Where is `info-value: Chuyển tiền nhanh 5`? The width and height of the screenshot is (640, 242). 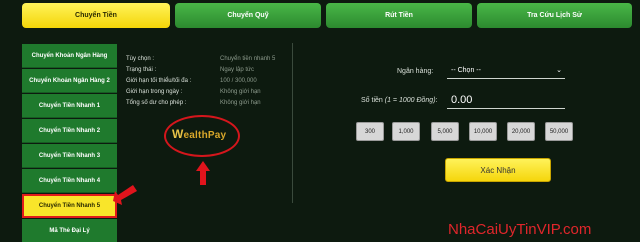 info-value: Chuyển tiền nhanh 5 is located at coordinates (248, 59).